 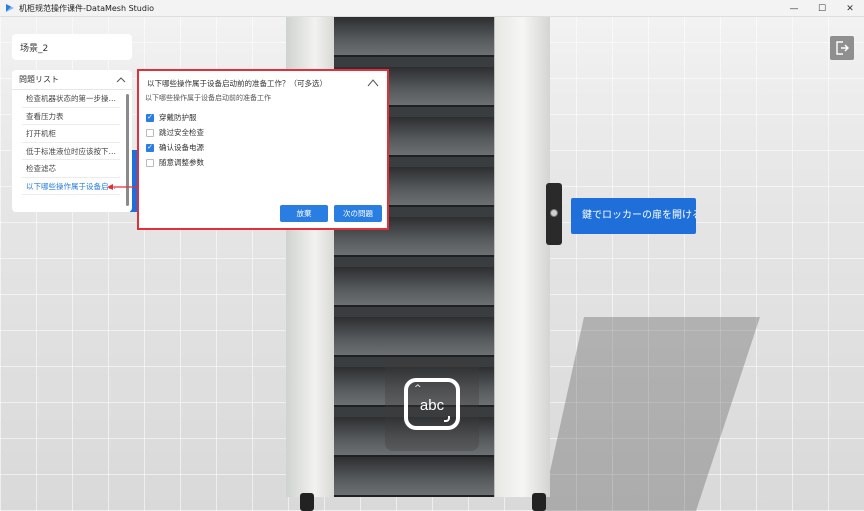 I want to click on keyboard-toggle-button: ^ abc, so click(x=432, y=404).